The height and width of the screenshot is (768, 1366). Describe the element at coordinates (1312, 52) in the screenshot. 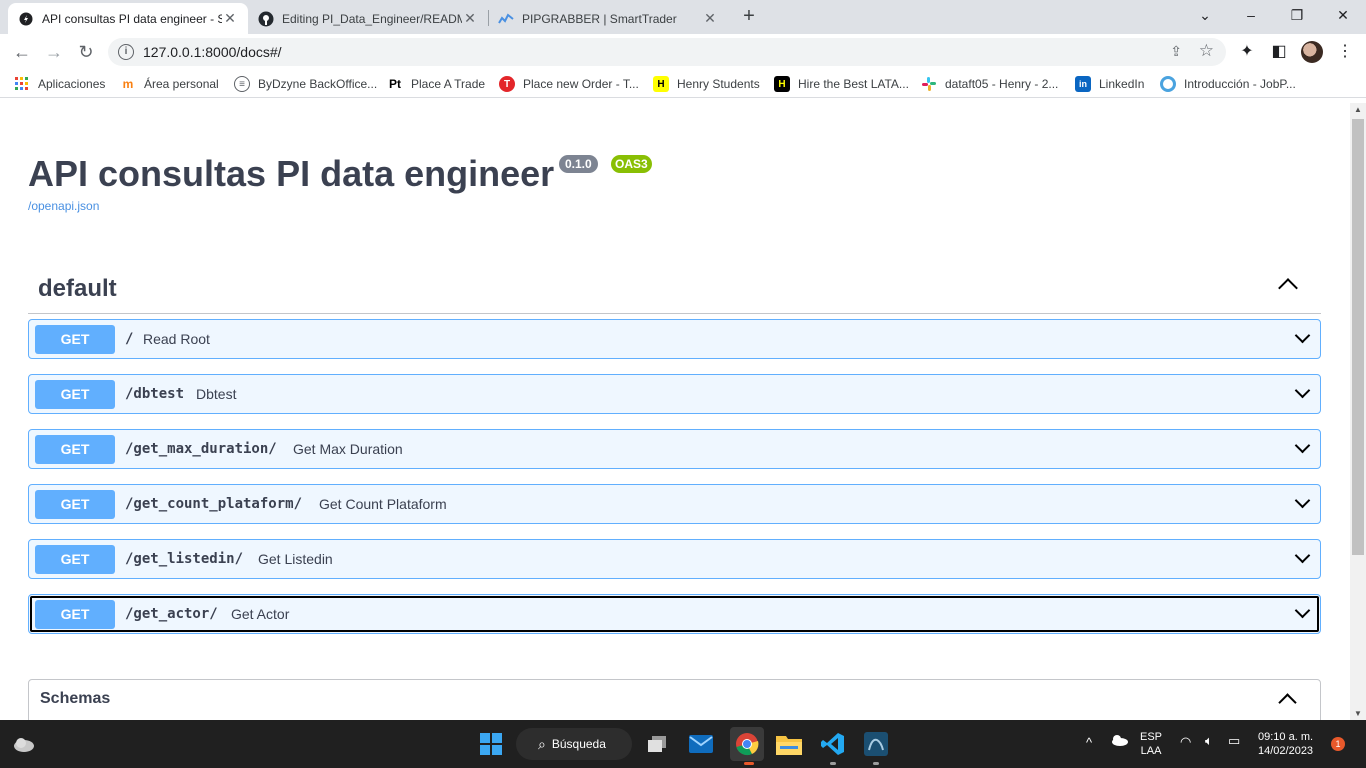

I see `avatar` at that location.